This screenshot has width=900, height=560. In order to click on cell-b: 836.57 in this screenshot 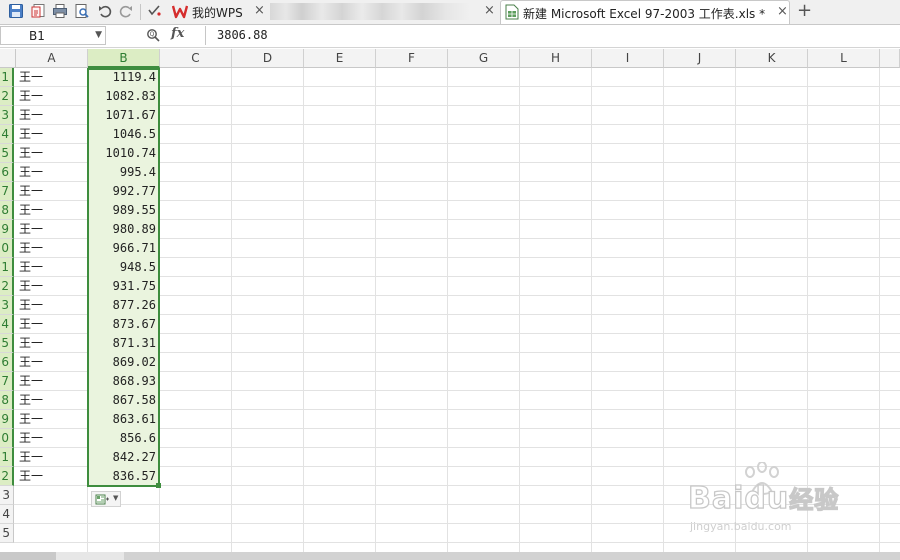, I will do `click(123, 476)`.